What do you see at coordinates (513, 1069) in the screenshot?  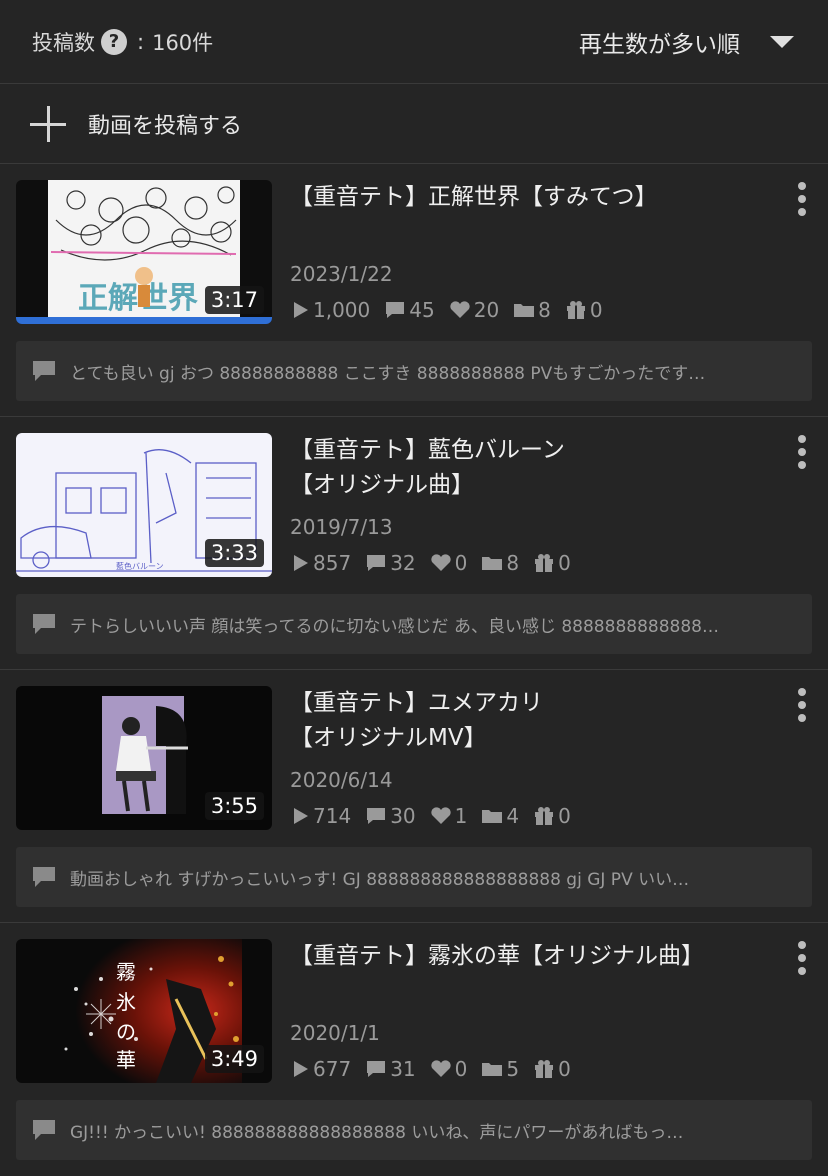 I see `mylist-count: 5` at bounding box center [513, 1069].